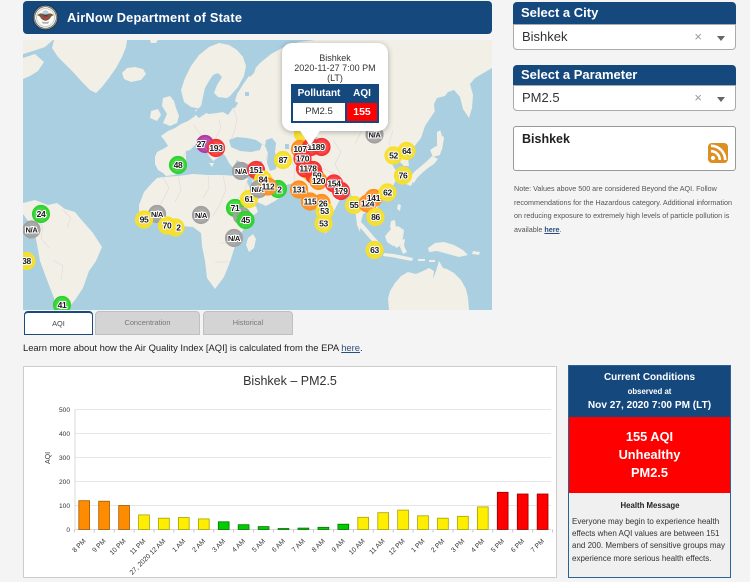 The width and height of the screenshot is (750, 582). I want to click on svg-text: 400, so click(64, 434).